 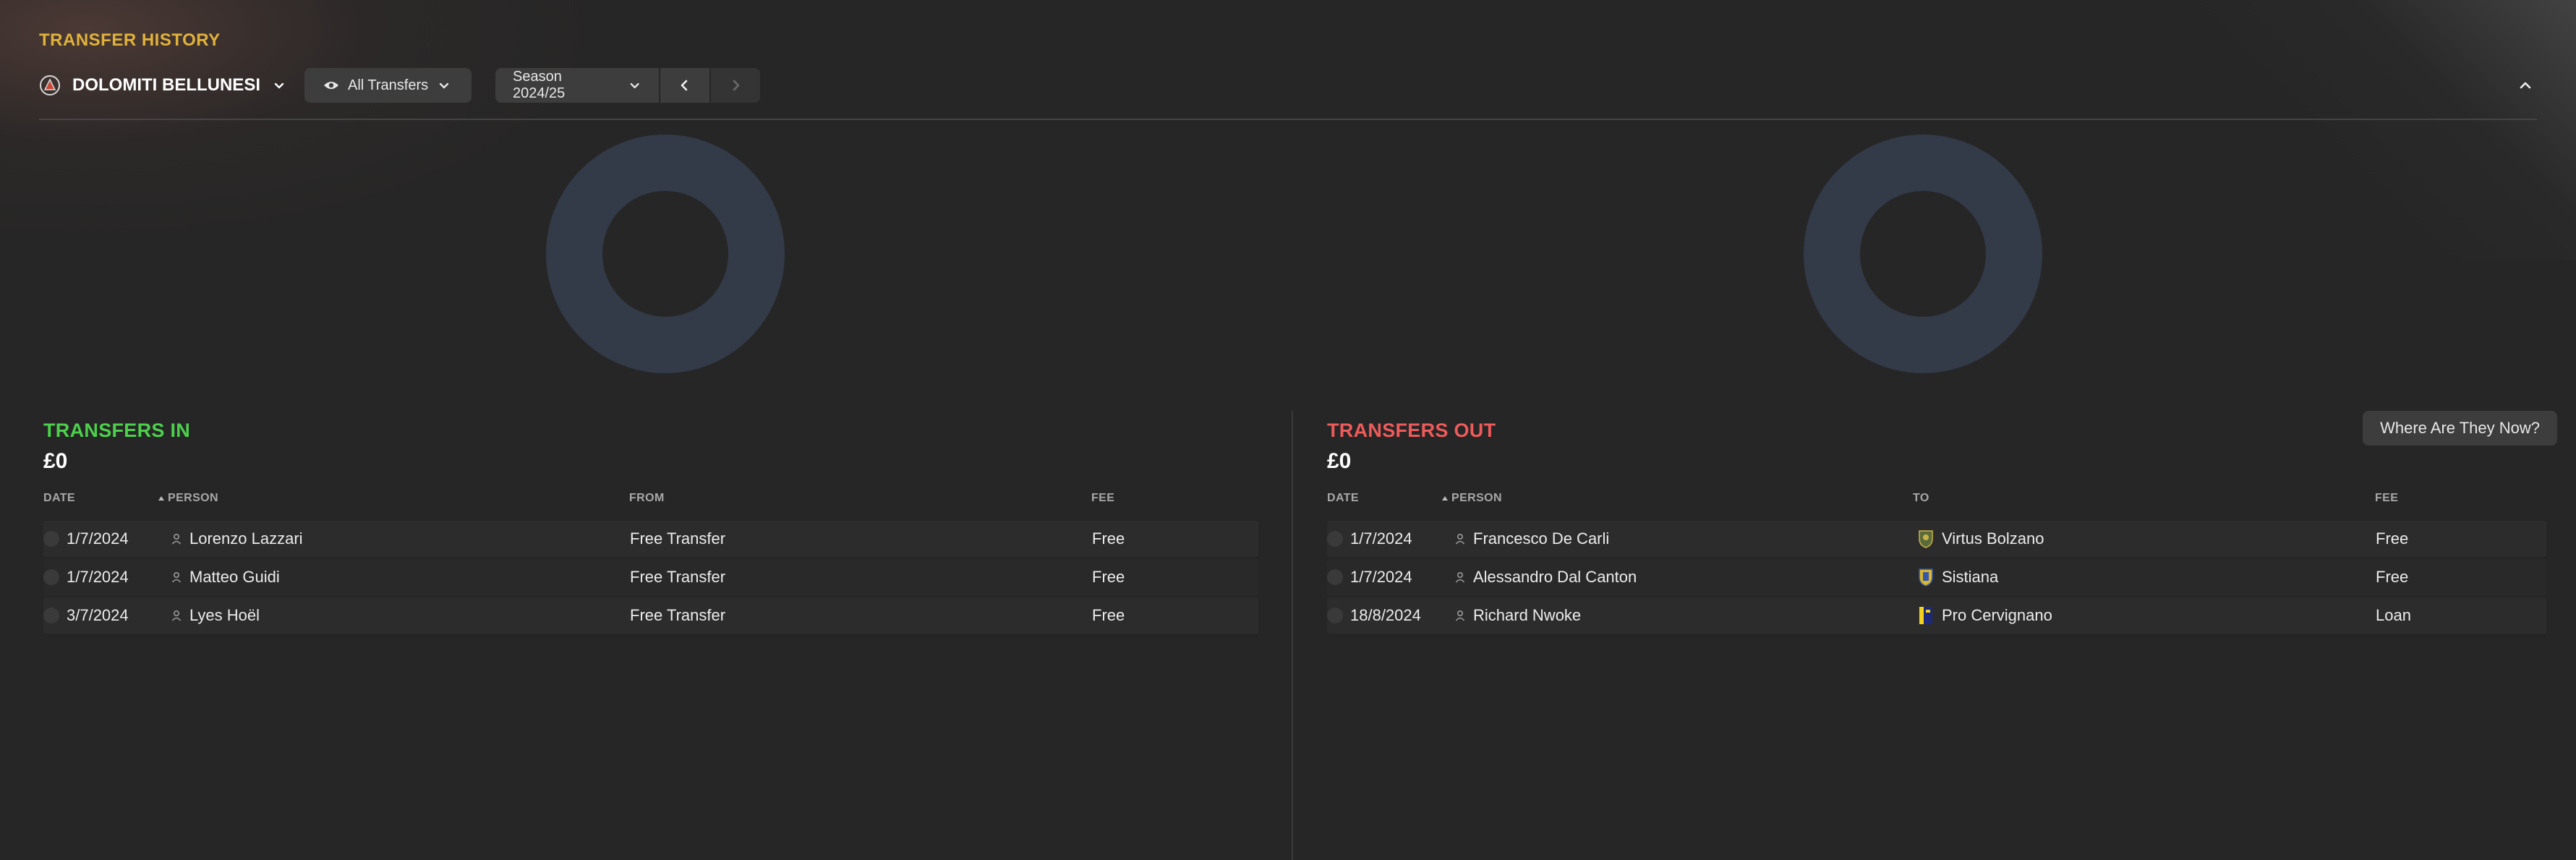 I want to click on top-right-glow, so click(x=2388, y=130).